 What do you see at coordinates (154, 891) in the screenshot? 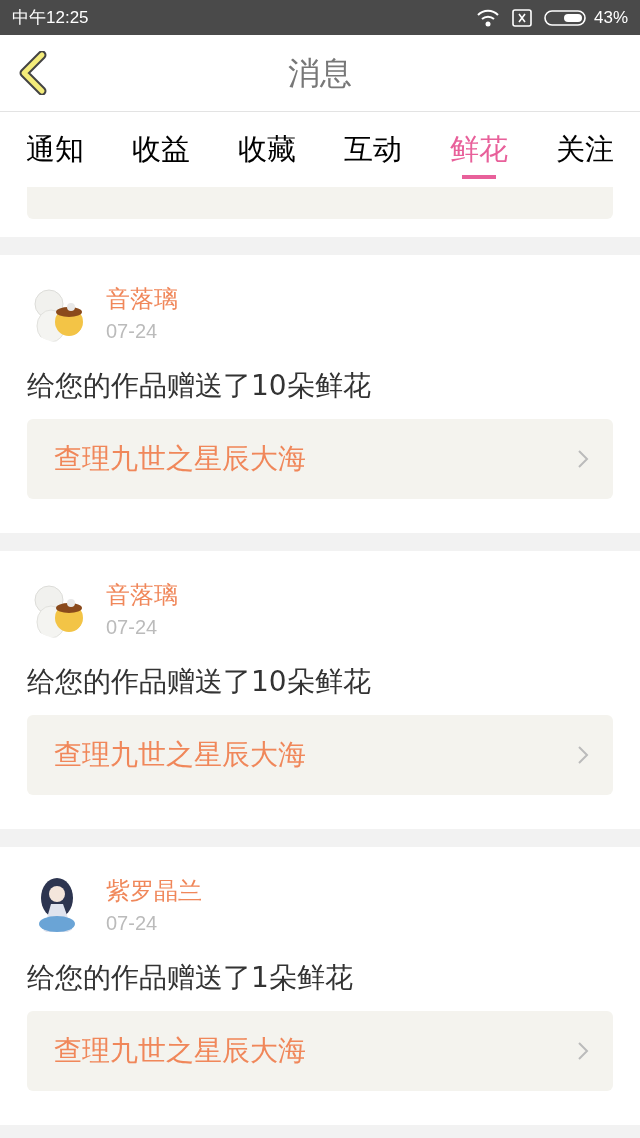
I see `sender-name: 紫罗晶兰` at bounding box center [154, 891].